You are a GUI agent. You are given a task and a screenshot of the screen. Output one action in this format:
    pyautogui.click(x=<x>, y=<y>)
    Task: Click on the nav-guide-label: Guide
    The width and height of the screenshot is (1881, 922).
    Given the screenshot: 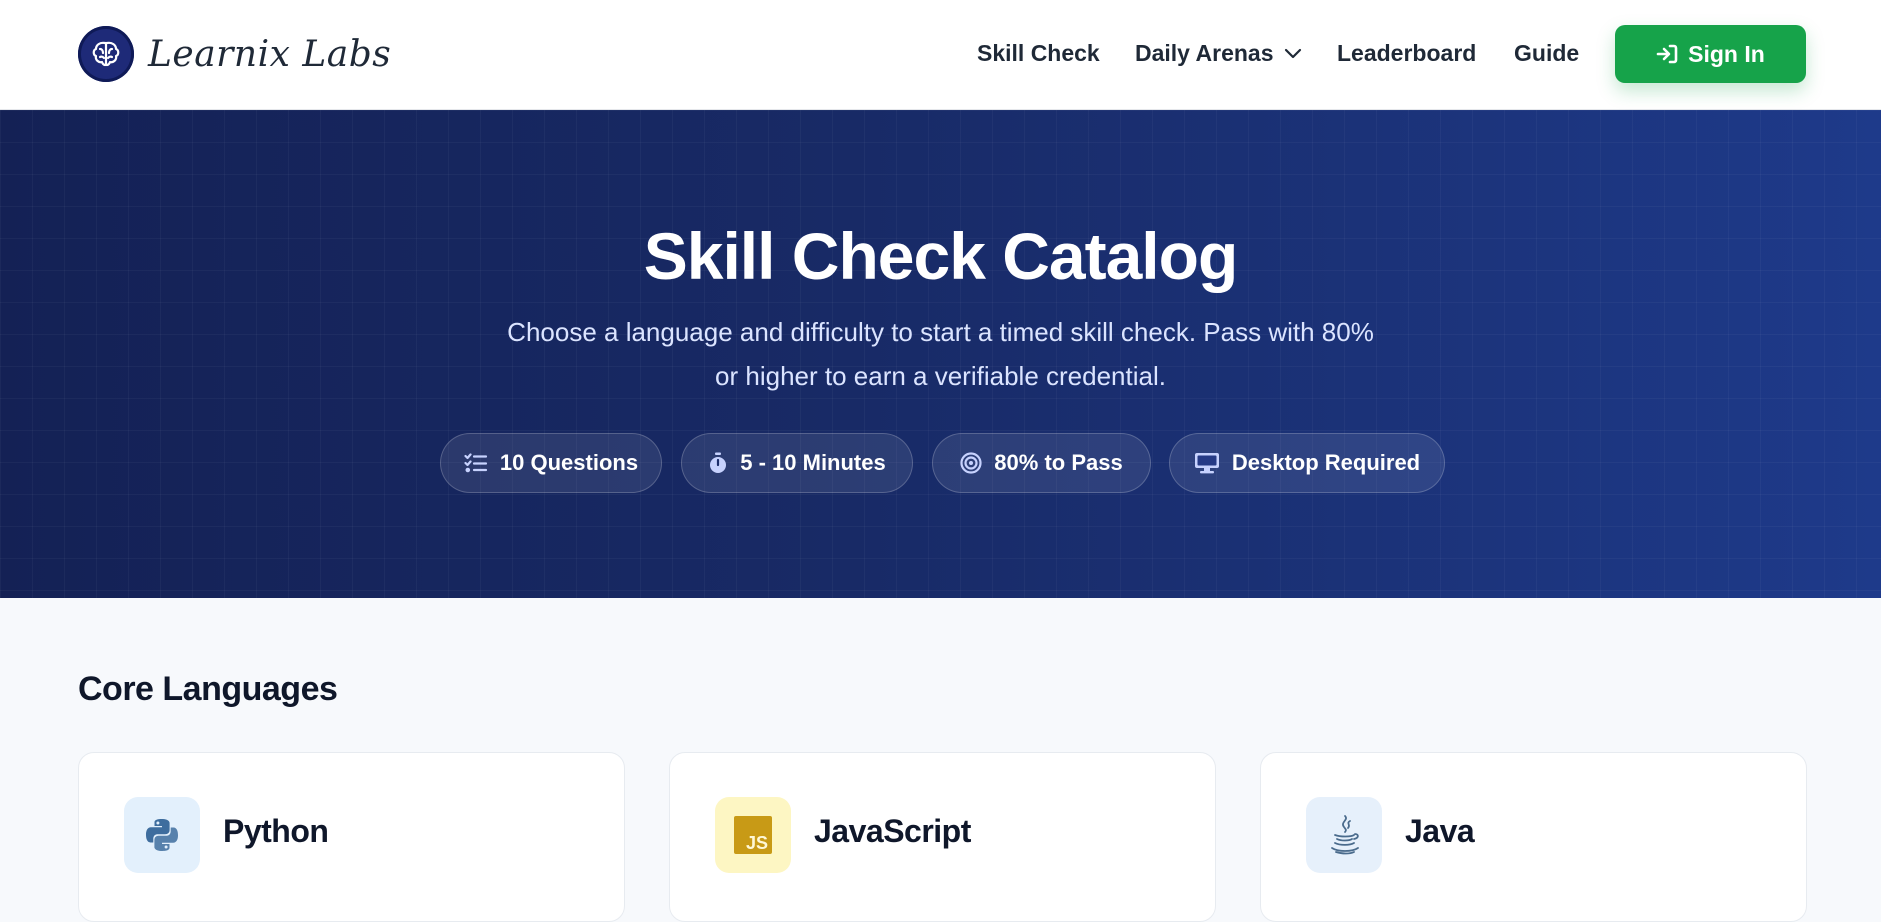 What is the action you would take?
    pyautogui.click(x=1547, y=53)
    